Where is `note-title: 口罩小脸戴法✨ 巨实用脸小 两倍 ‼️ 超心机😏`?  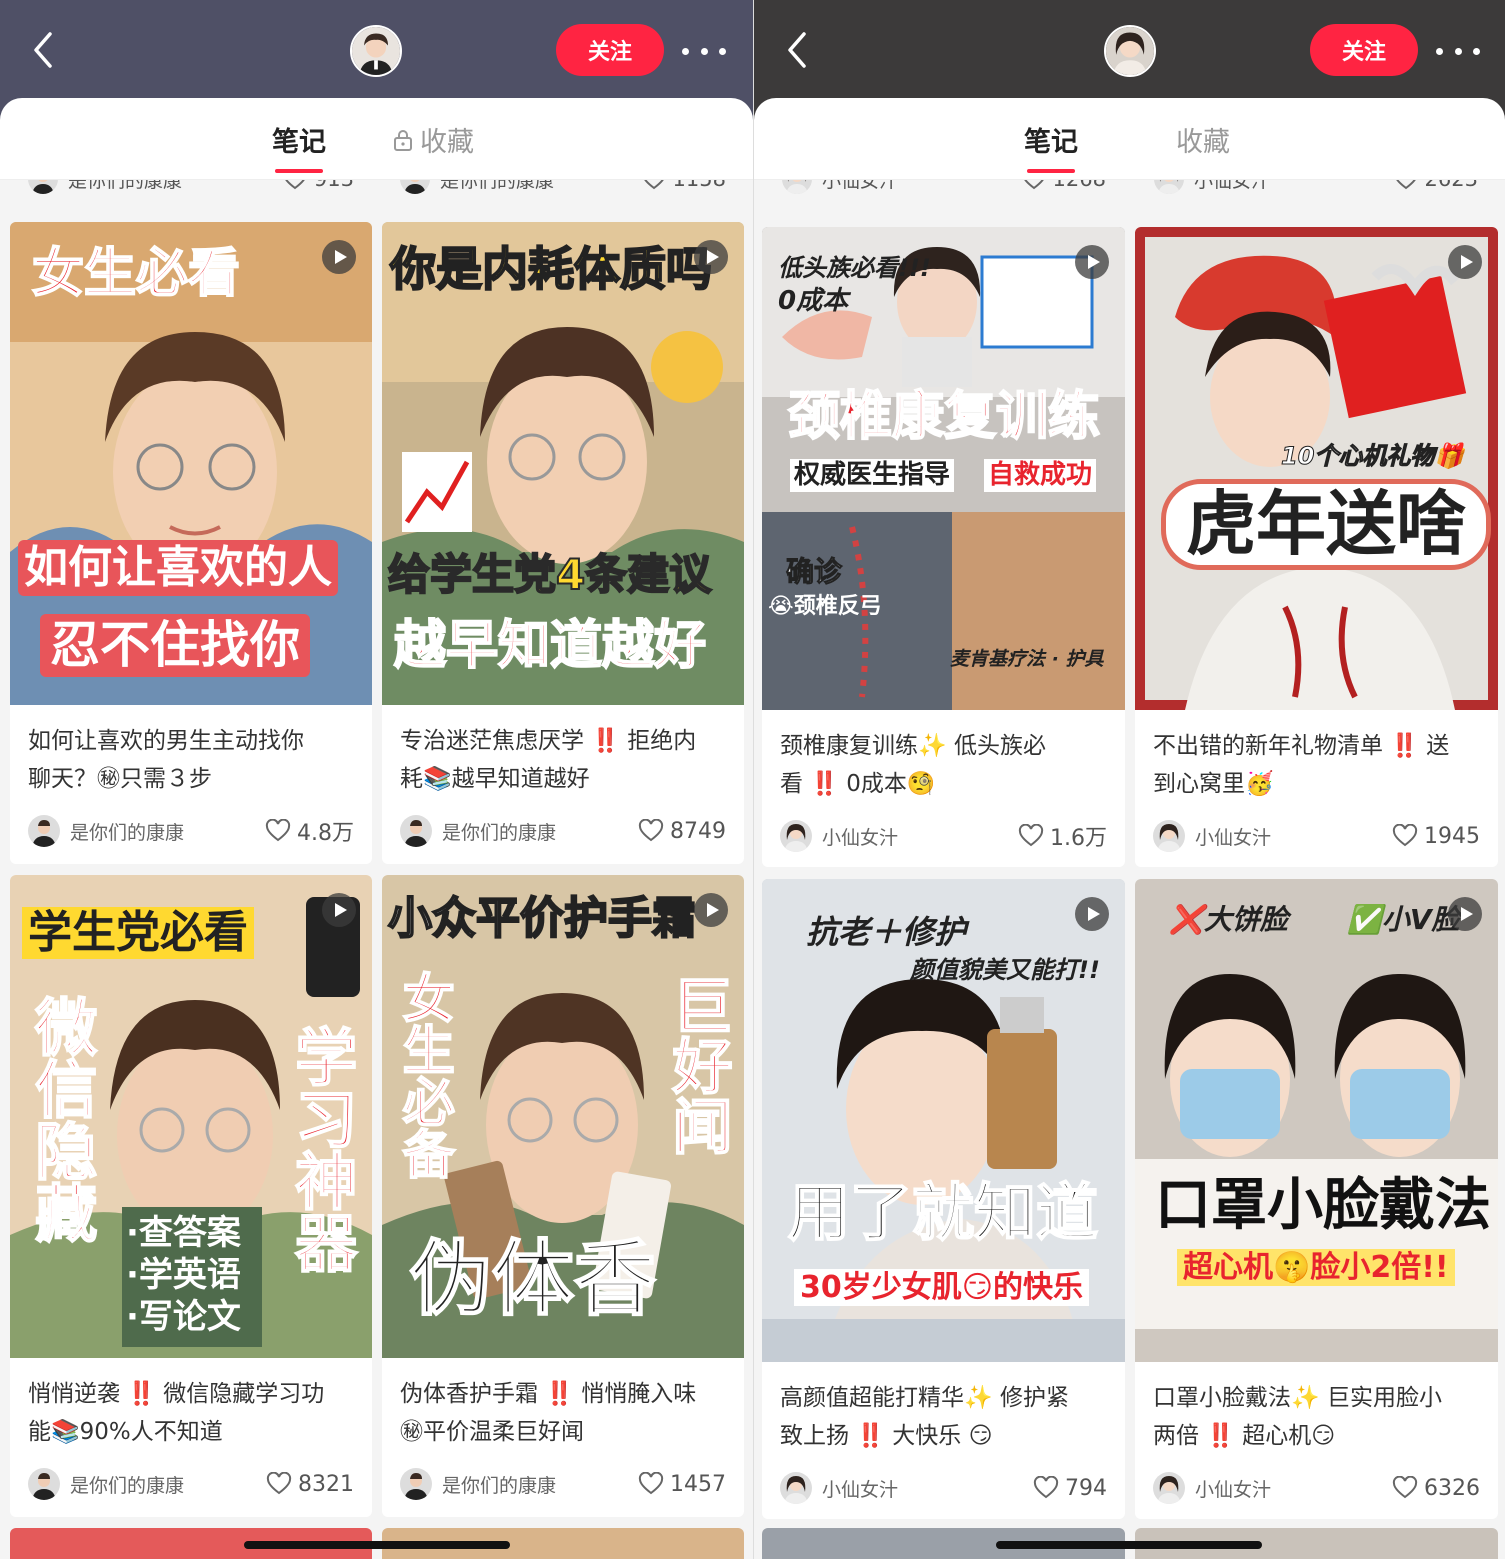 note-title: 口罩小脸戴法✨ 巨实用脸小 两倍 ‼️ 超心机😏 is located at coordinates (1317, 1417).